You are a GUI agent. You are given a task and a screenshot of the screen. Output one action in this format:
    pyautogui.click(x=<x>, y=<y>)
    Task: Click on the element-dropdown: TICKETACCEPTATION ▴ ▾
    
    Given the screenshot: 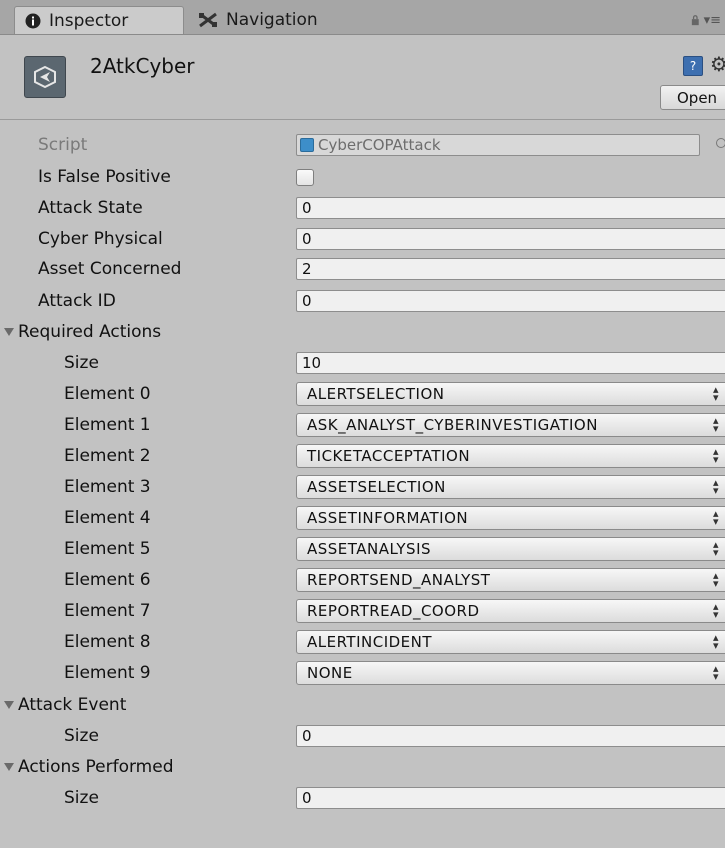 What is the action you would take?
    pyautogui.click(x=510, y=456)
    